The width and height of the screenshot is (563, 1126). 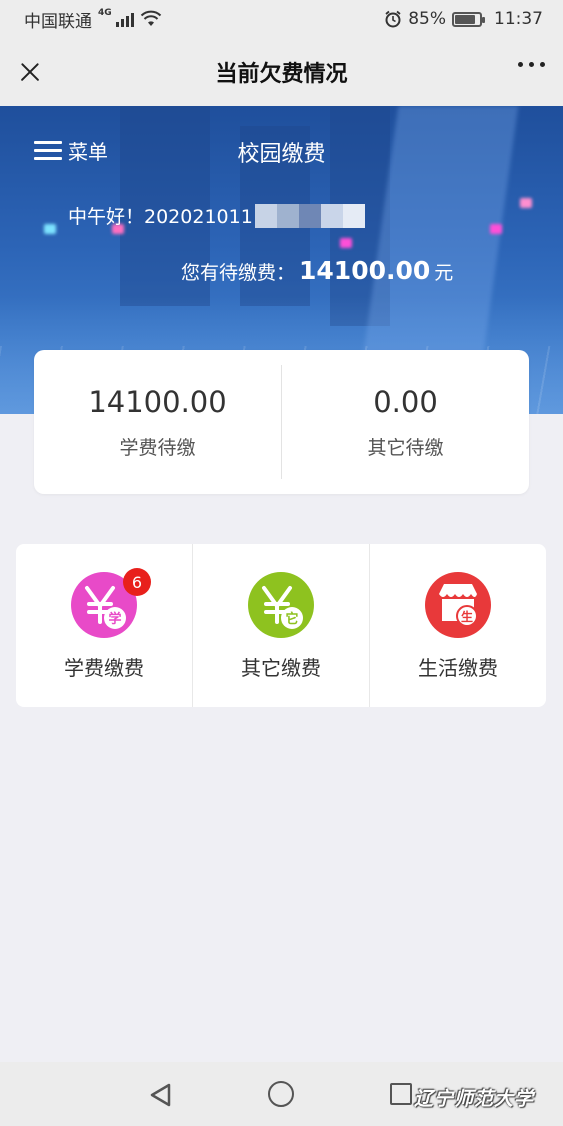 What do you see at coordinates (161, 1097) in the screenshot?
I see `back-triangle-icon` at bounding box center [161, 1097].